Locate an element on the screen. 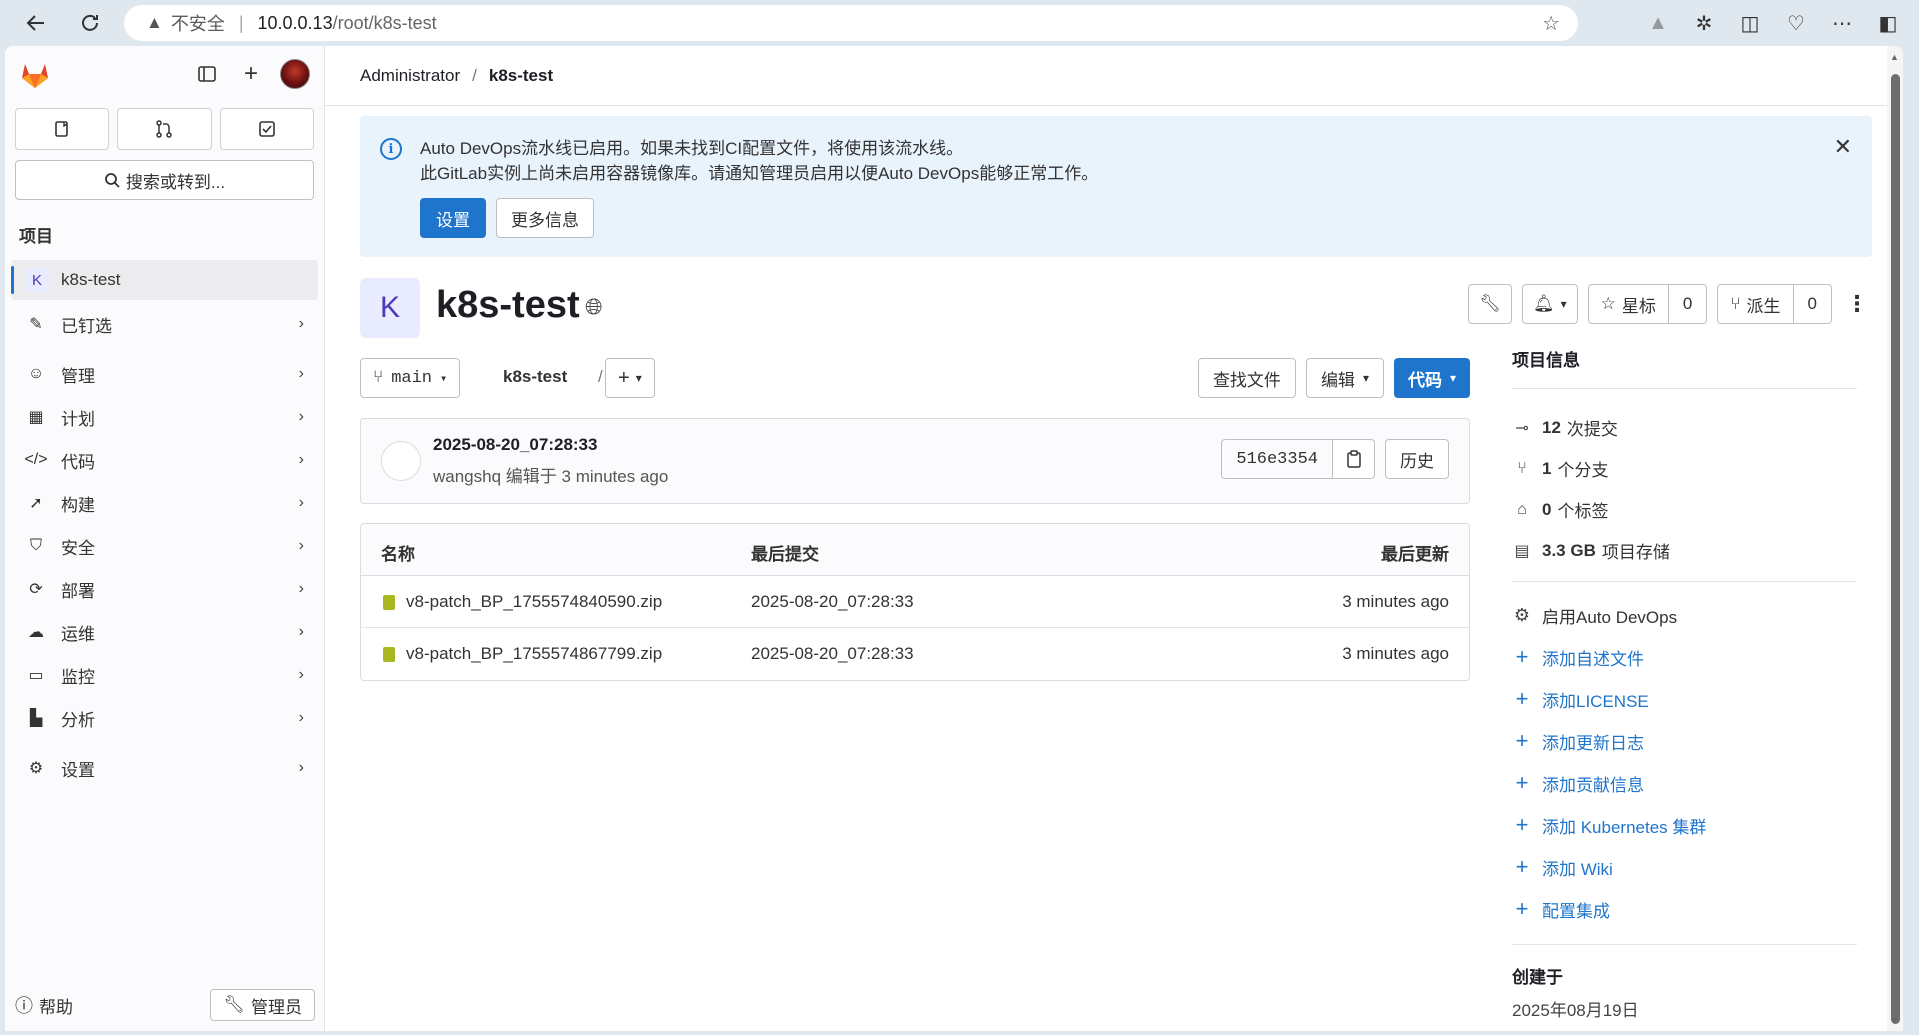 The width and height of the screenshot is (1919, 1035). url-path: /root/k8s-test is located at coordinates (384, 22).